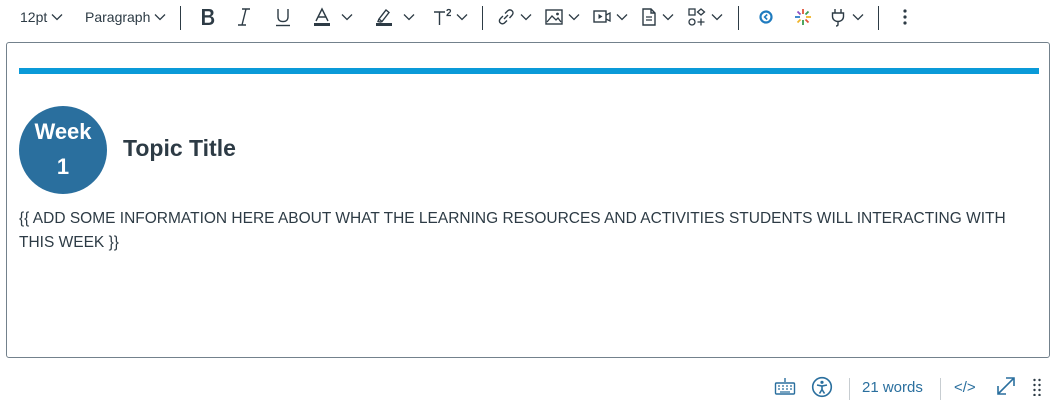  What do you see at coordinates (118, 17) in the screenshot?
I see `block-format-value: Paragraph` at bounding box center [118, 17].